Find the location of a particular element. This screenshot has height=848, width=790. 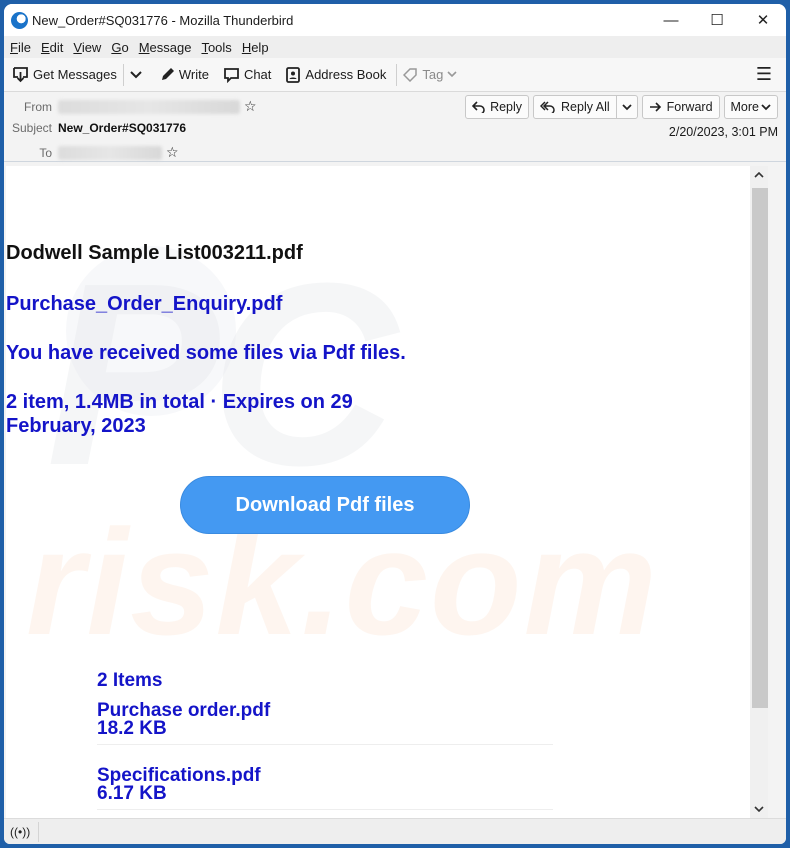

reply-all-button: Reply All is located at coordinates (585, 107).